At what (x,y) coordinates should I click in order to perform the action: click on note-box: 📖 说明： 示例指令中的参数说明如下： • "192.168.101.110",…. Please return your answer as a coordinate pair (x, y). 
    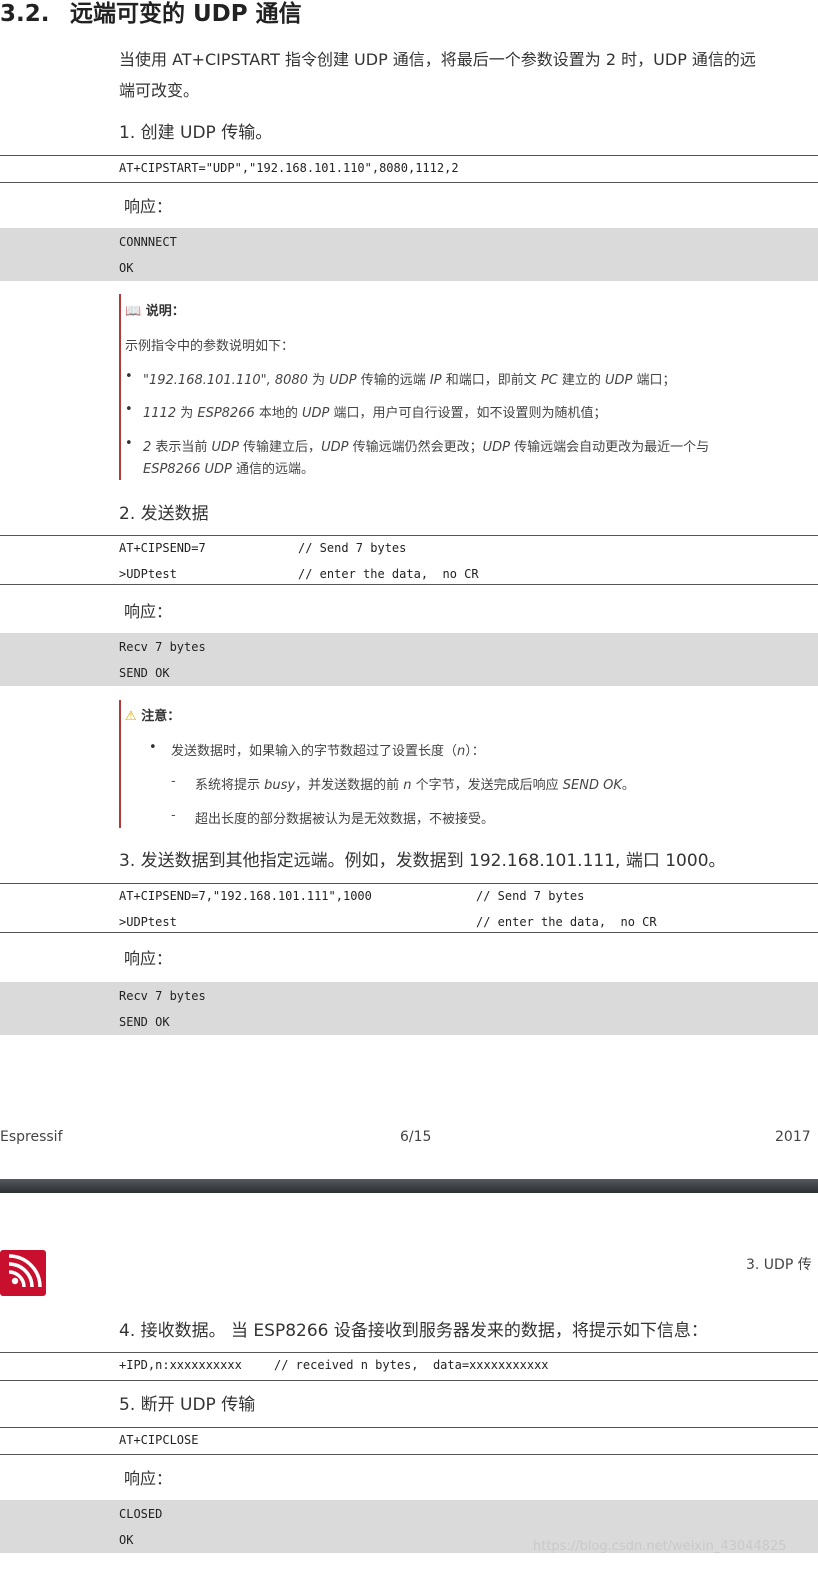
    Looking at the image, I should click on (460, 387).